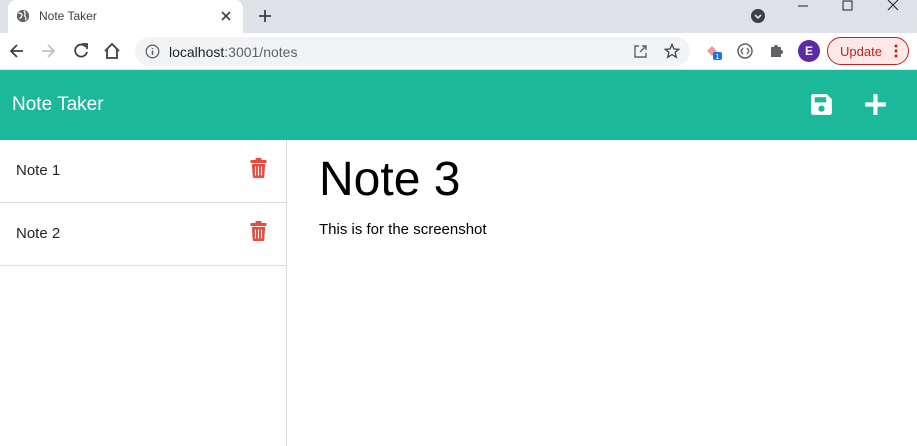 Image resolution: width=917 pixels, height=446 pixels. What do you see at coordinates (265, 16) in the screenshot?
I see `new-tab-plus-icon` at bounding box center [265, 16].